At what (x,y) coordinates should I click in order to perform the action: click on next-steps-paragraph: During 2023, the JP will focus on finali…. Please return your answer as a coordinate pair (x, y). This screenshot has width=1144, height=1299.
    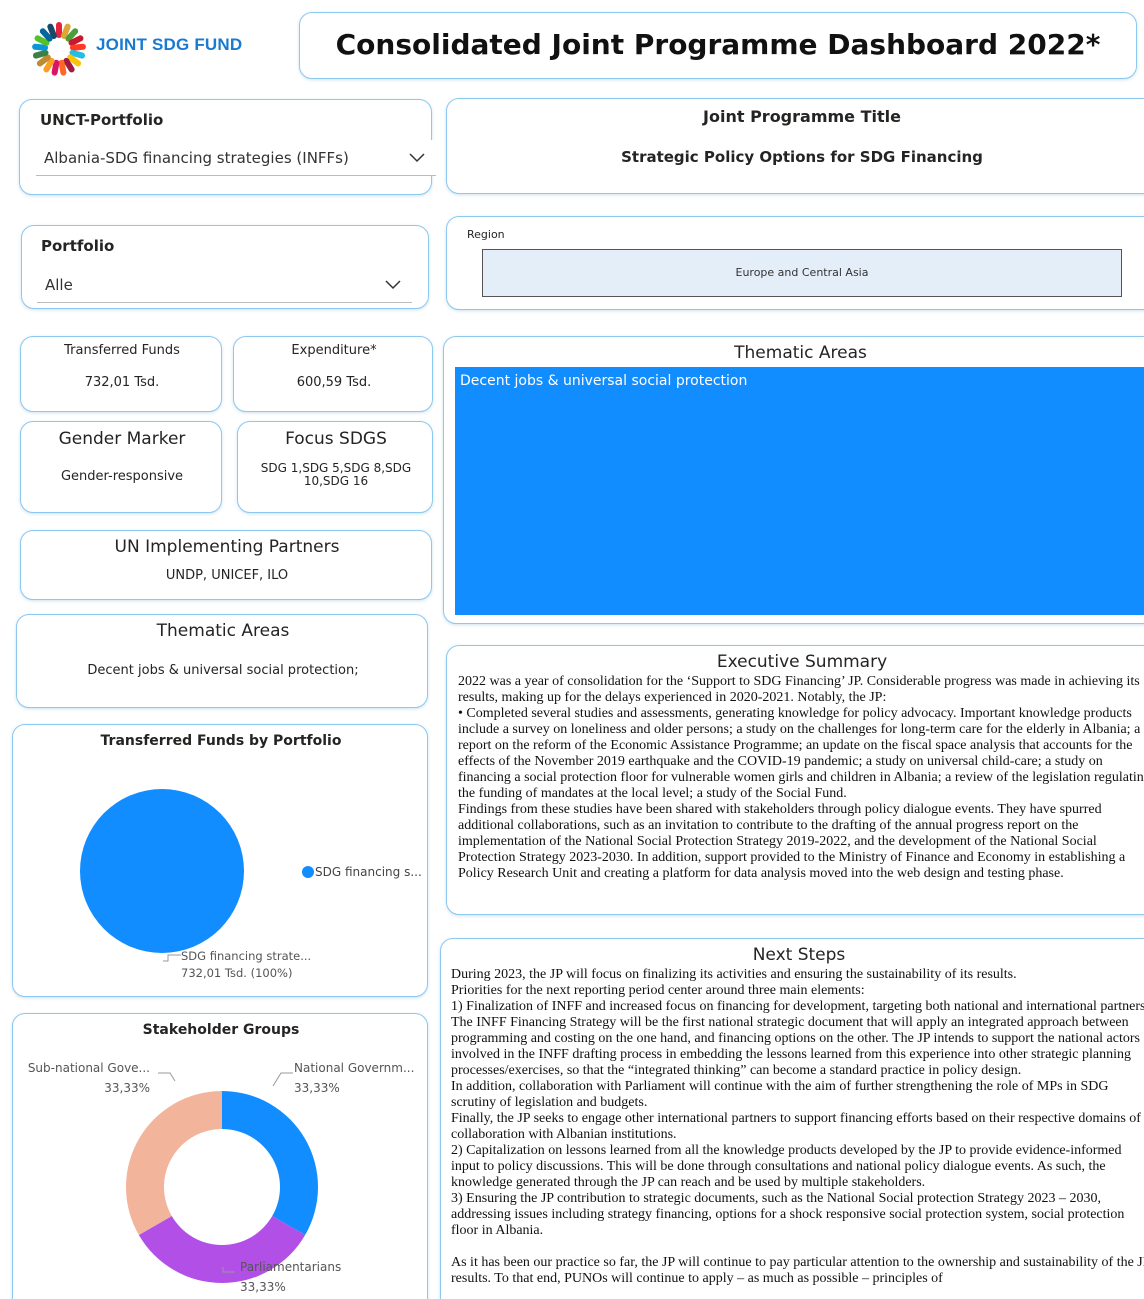
    Looking at the image, I should click on (734, 974).